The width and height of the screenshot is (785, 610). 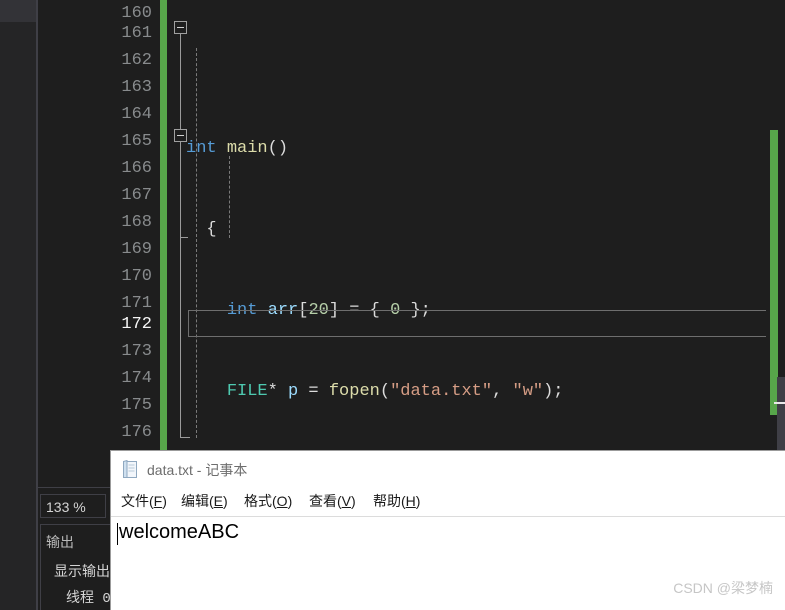 I want to click on menu-item-edit: 编辑(E), so click(x=204, y=501).